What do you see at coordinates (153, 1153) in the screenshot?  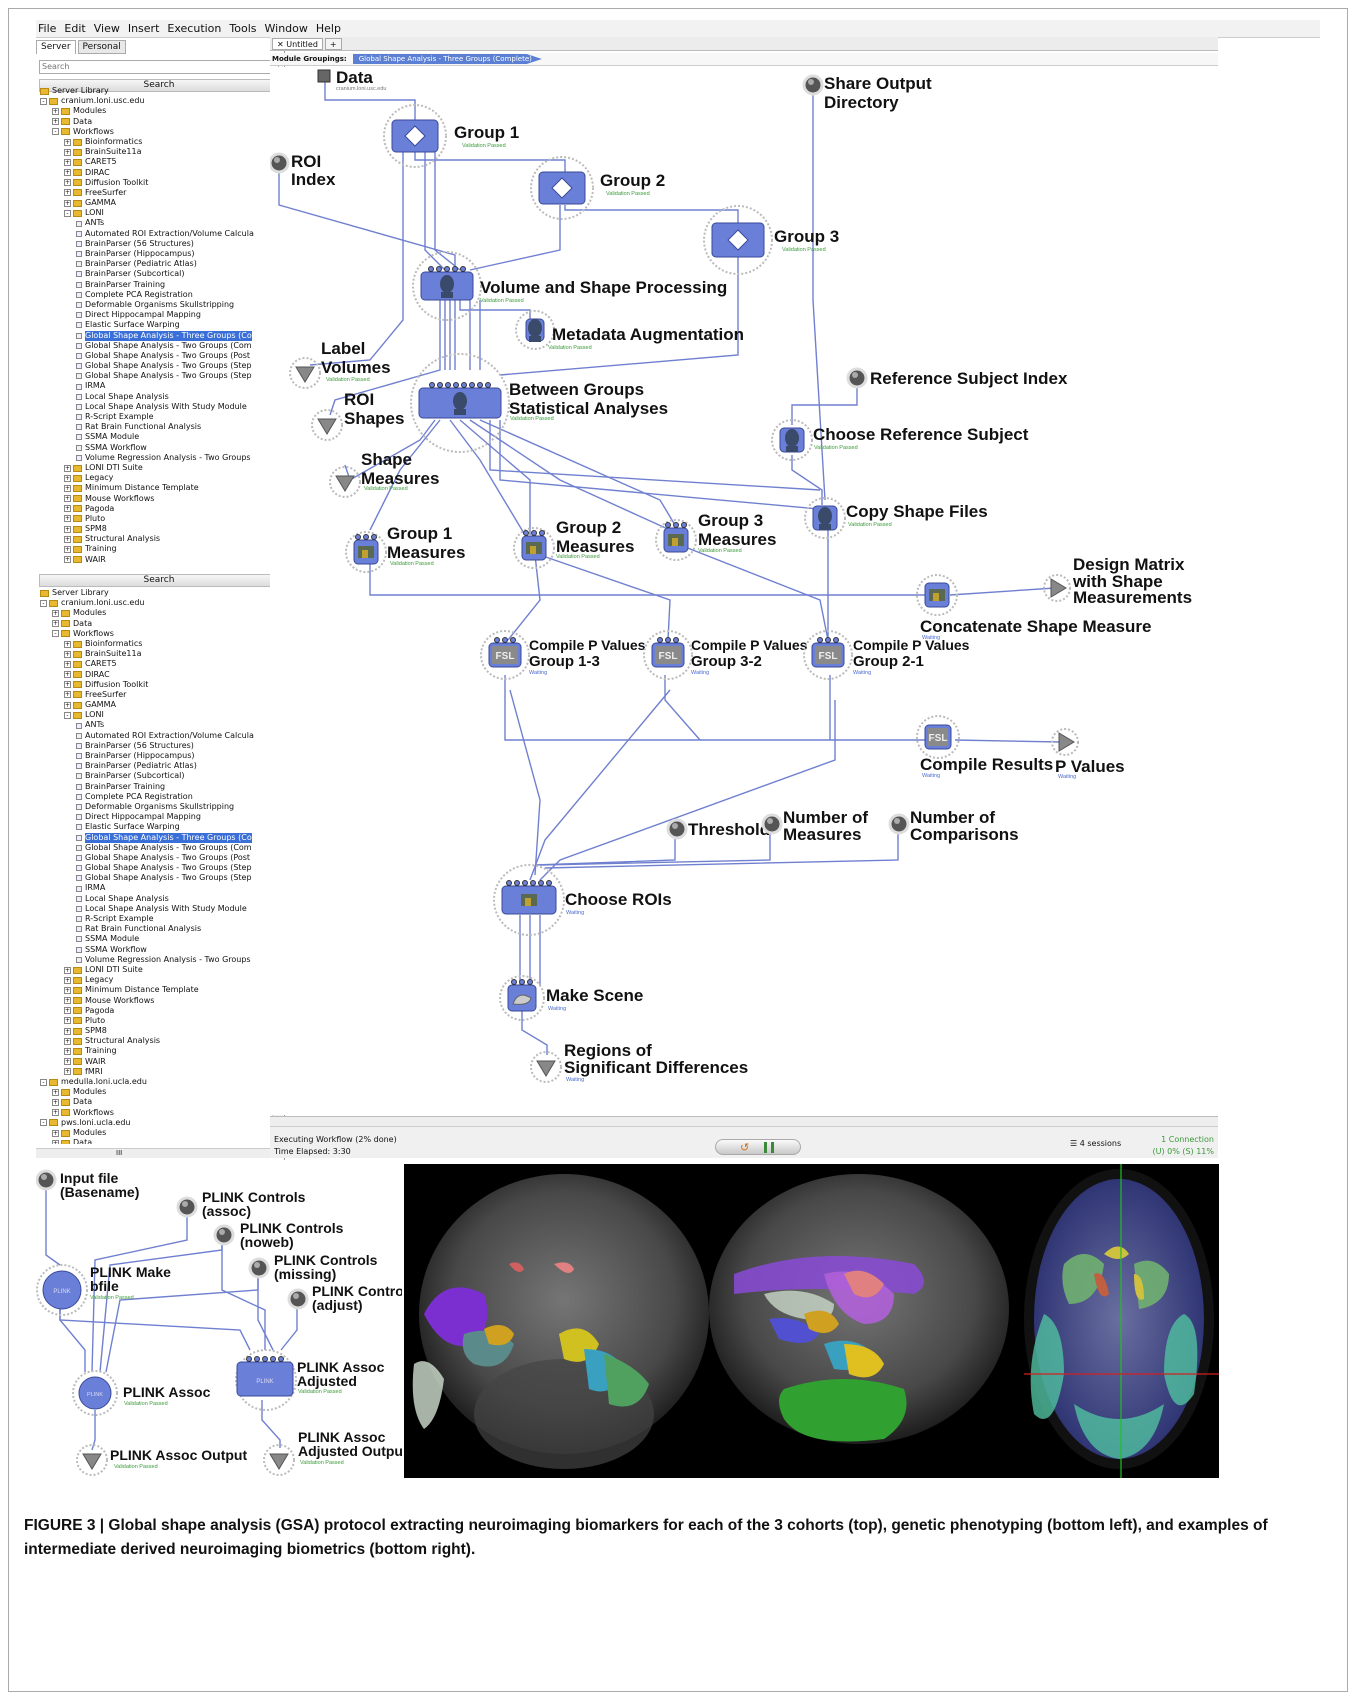 I see `tree-hscrollbar: III` at bounding box center [153, 1153].